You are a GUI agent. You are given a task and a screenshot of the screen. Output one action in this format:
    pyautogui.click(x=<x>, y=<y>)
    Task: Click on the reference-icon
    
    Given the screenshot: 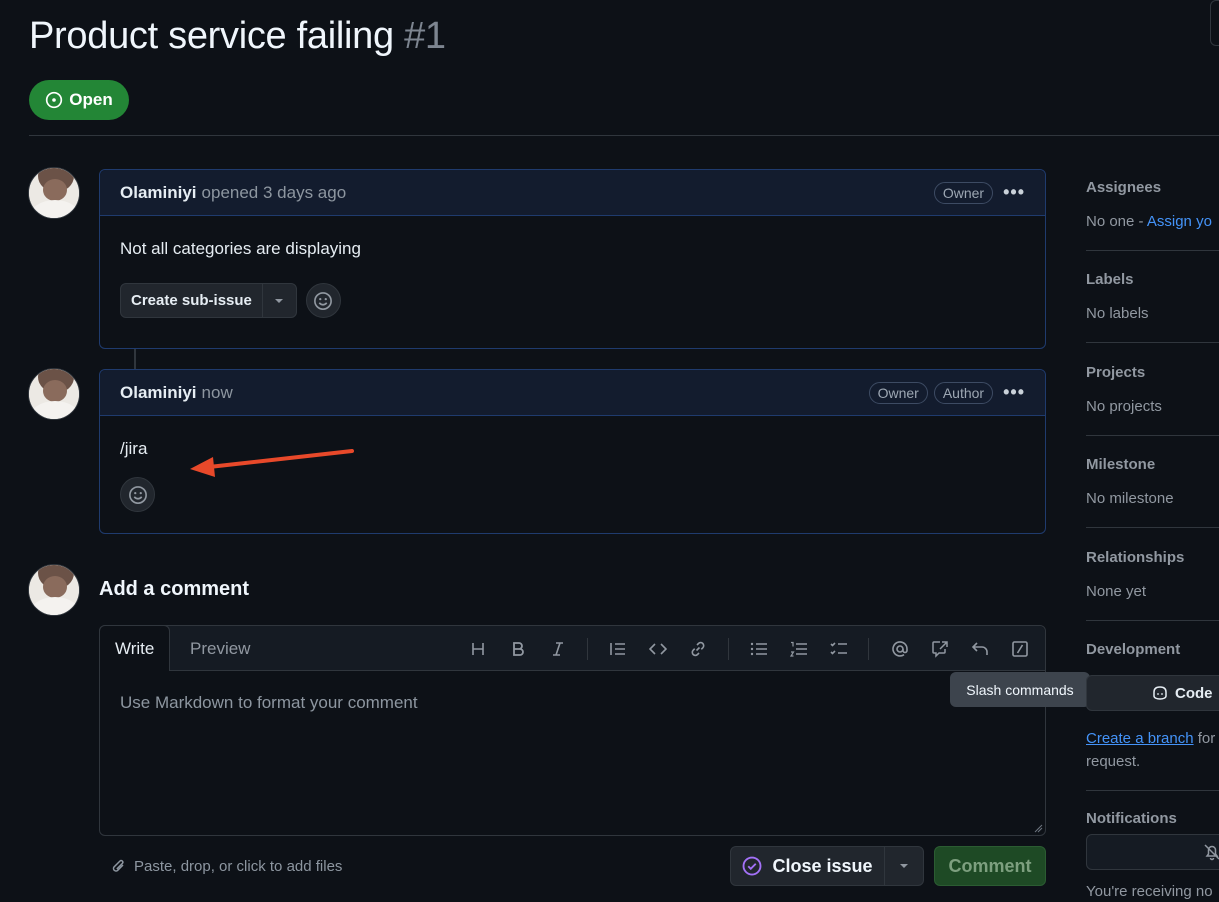 What is the action you would take?
    pyautogui.click(x=940, y=649)
    